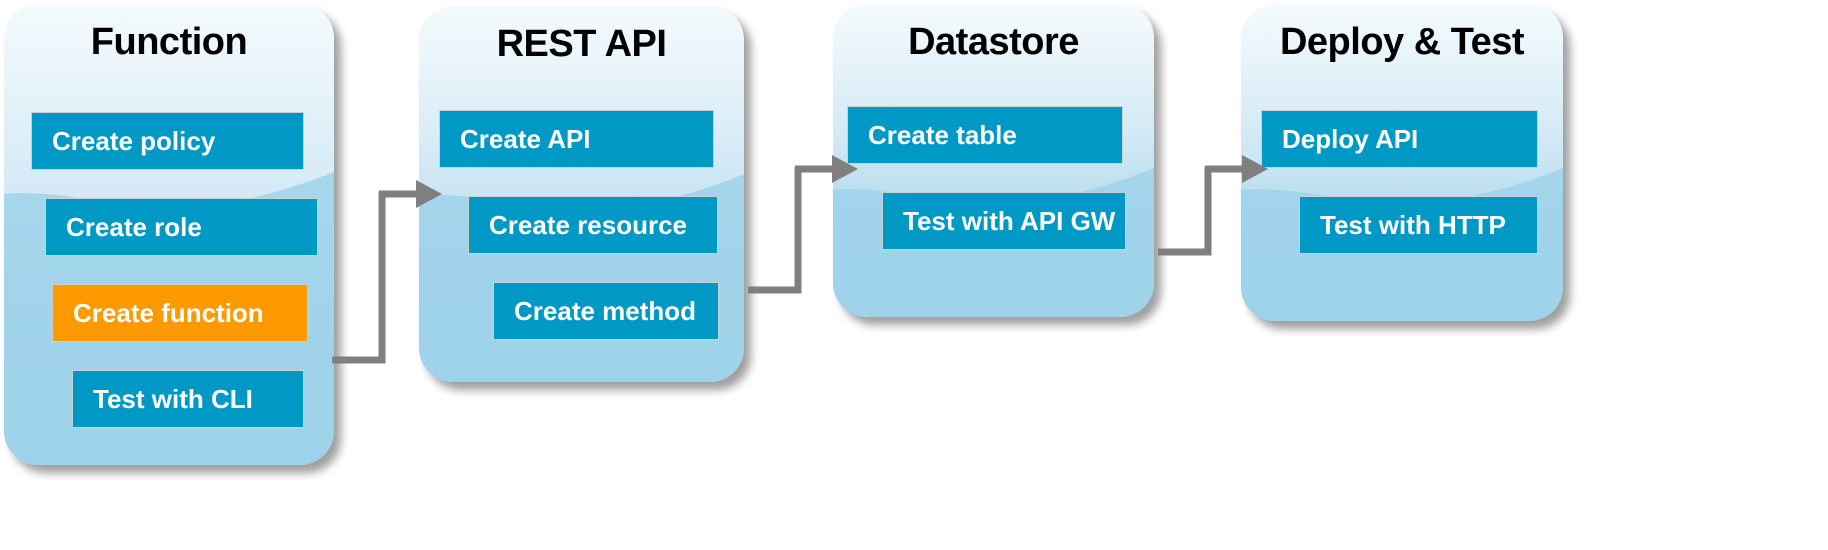  Describe the element at coordinates (993, 42) in the screenshot. I see `panel-title-datastore: Datastore` at that location.